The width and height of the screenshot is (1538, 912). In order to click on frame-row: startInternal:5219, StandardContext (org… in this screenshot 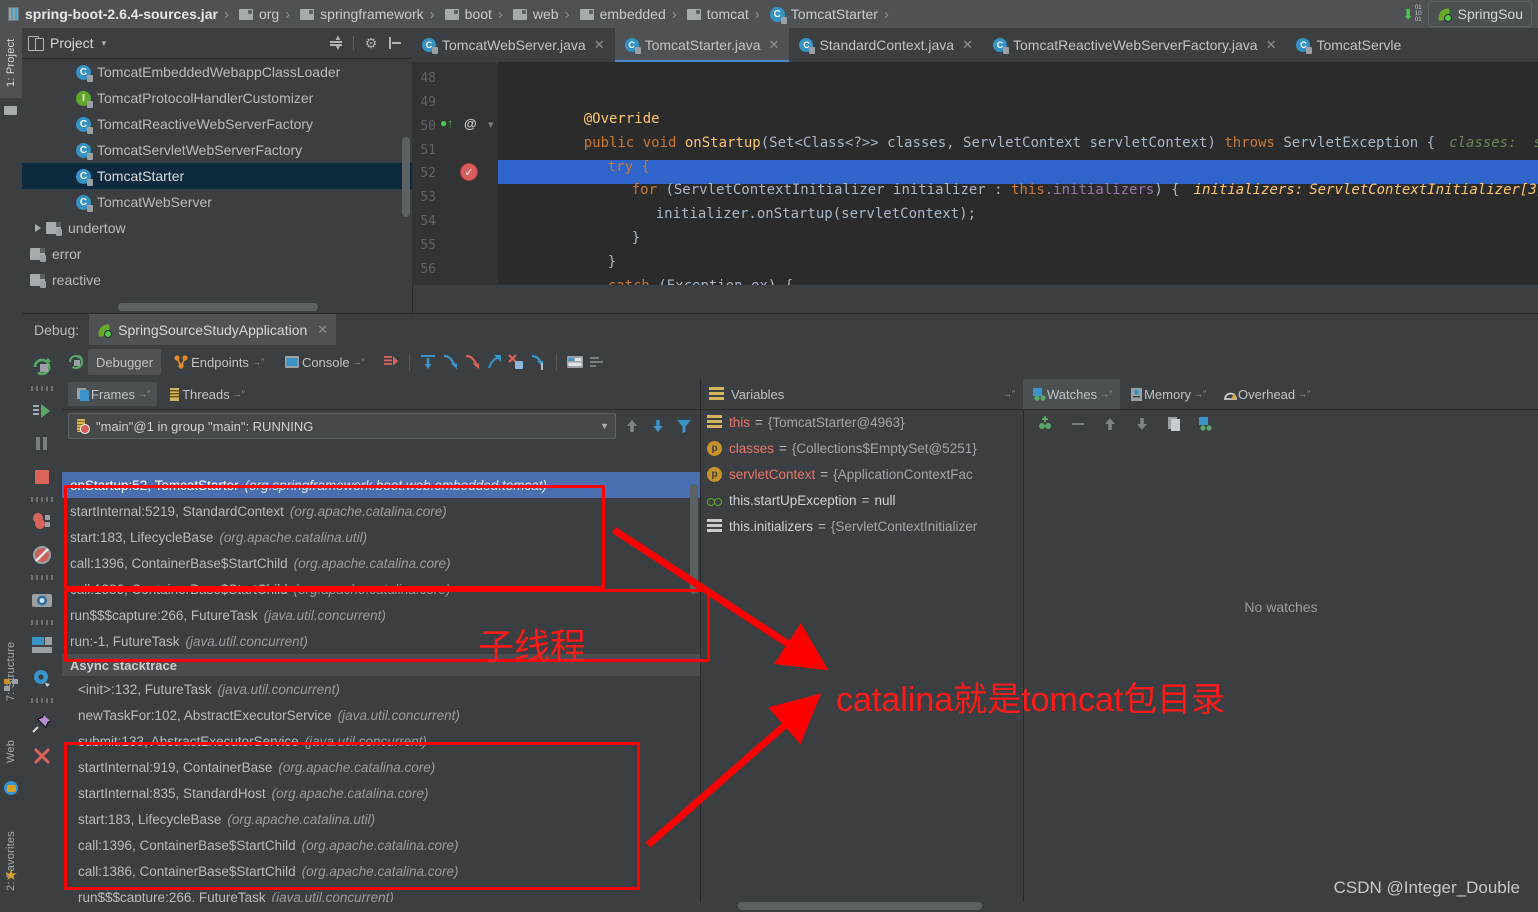, I will do `click(381, 511)`.